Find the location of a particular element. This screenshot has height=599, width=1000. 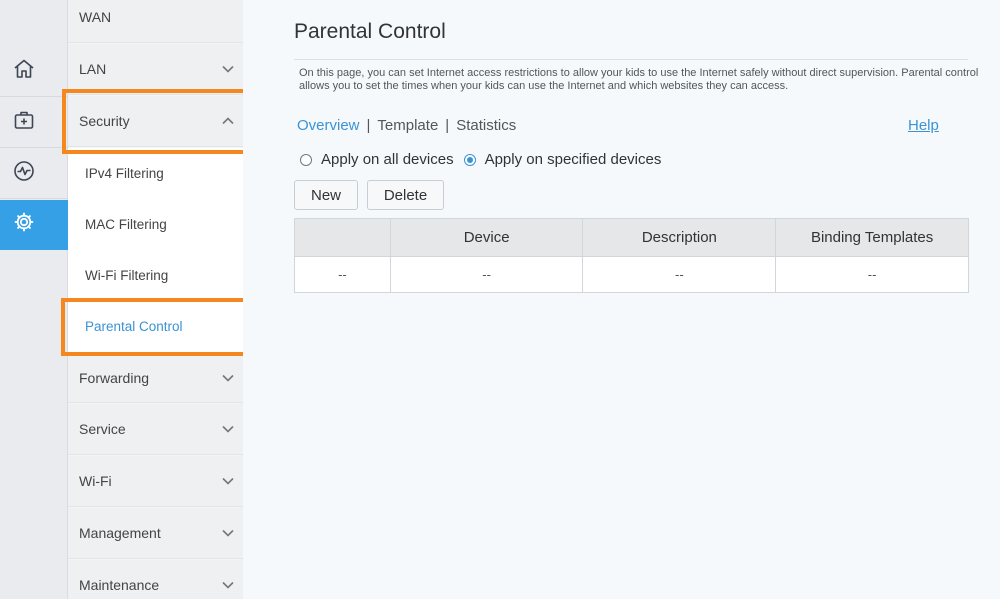

icon-rail is located at coordinates (34, 299).